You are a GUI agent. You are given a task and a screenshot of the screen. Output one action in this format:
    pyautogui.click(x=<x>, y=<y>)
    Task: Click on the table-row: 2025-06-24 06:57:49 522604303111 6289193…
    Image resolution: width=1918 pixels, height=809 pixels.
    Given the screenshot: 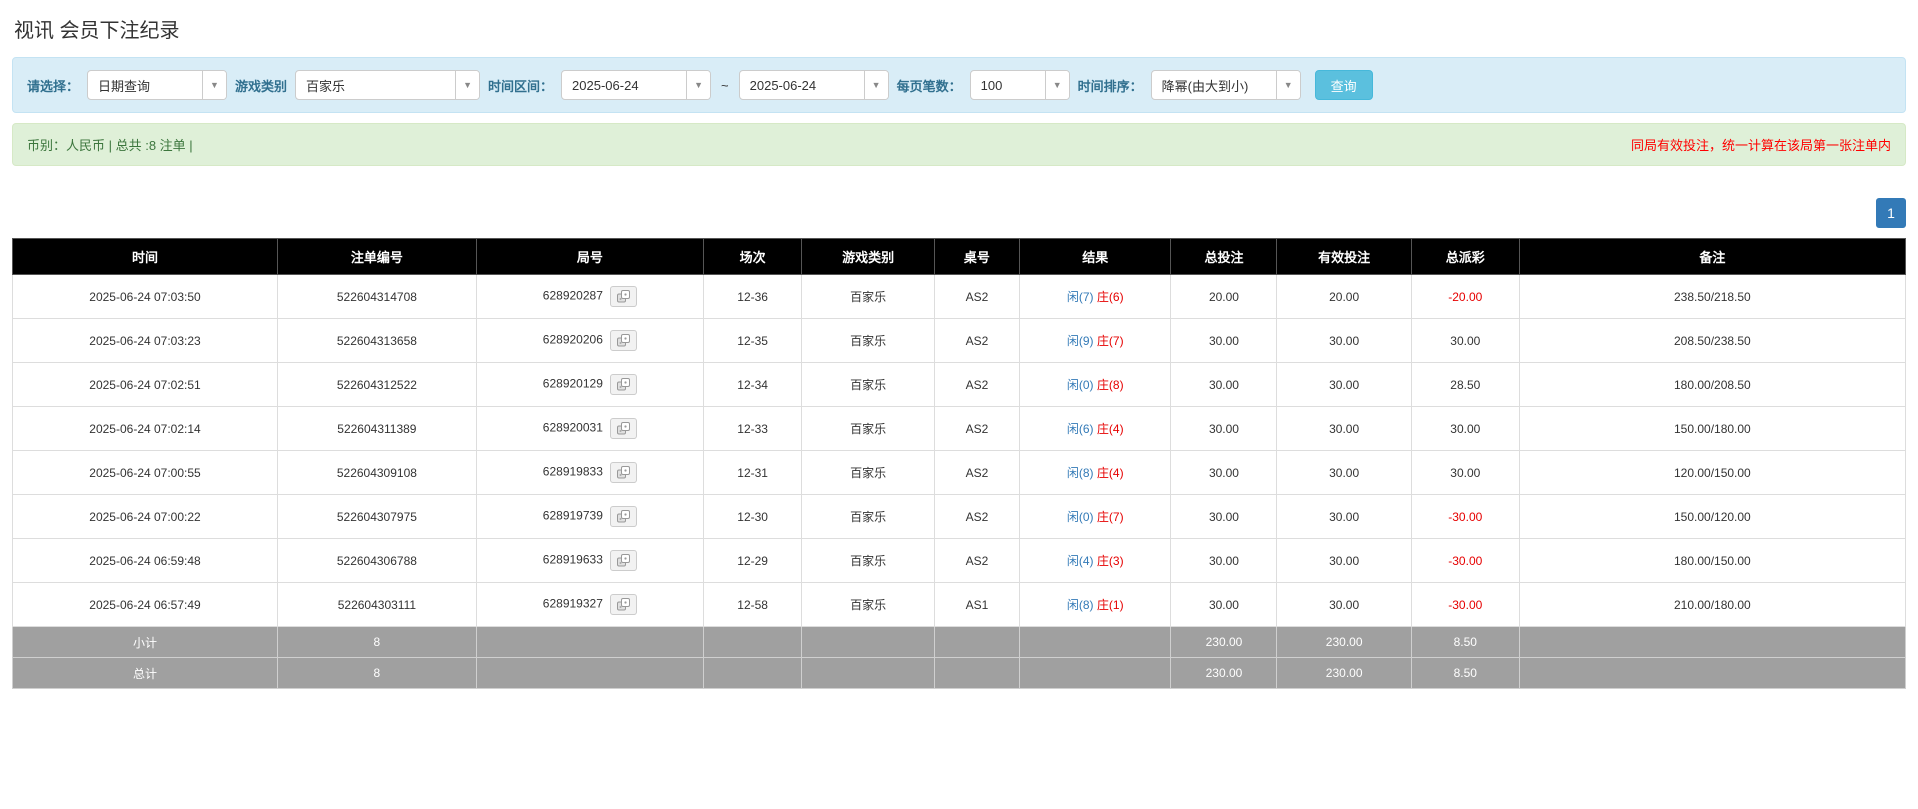 What is the action you would take?
    pyautogui.click(x=959, y=604)
    